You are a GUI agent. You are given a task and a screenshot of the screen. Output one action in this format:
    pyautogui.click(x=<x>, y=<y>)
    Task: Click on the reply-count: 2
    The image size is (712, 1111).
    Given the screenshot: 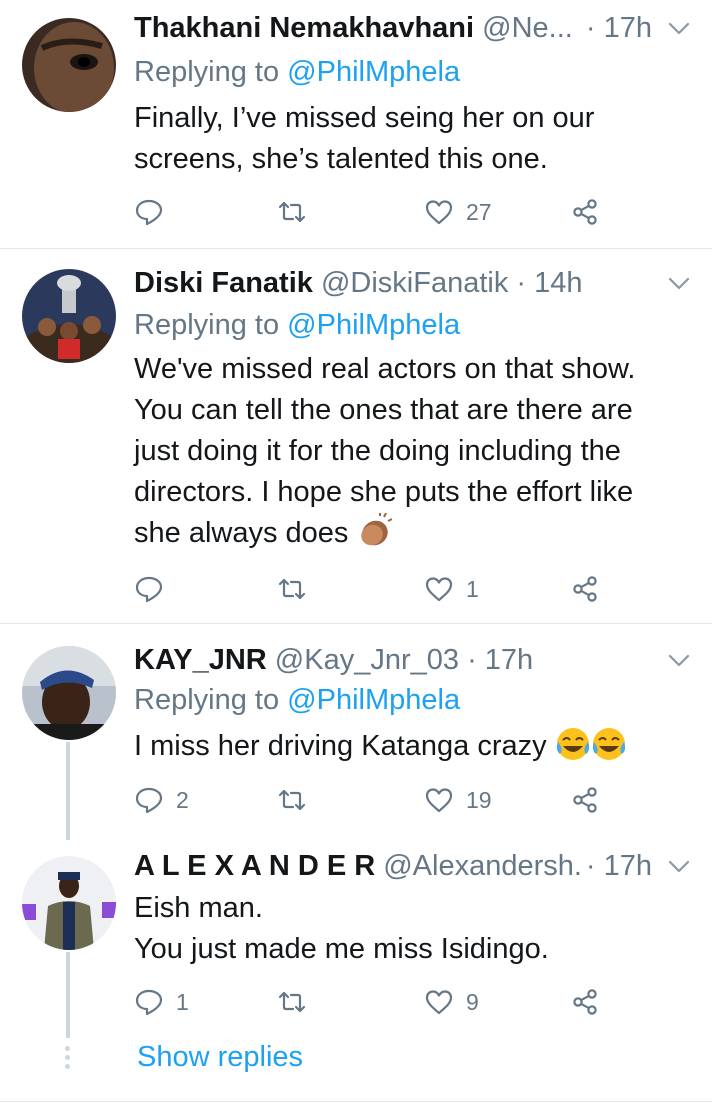 What is the action you would take?
    pyautogui.click(x=182, y=799)
    